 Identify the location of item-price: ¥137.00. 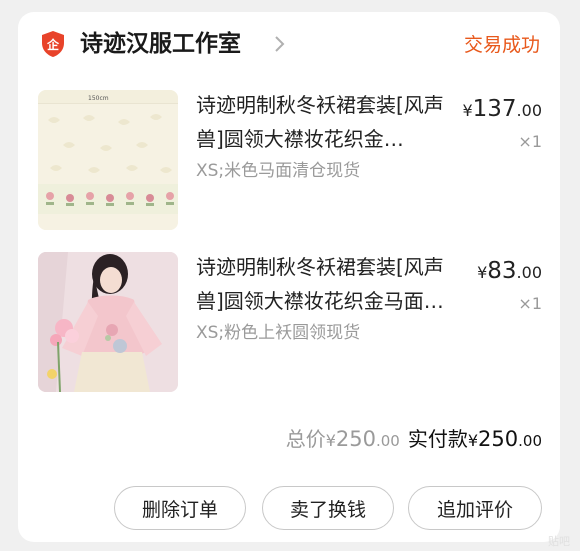
(502, 109).